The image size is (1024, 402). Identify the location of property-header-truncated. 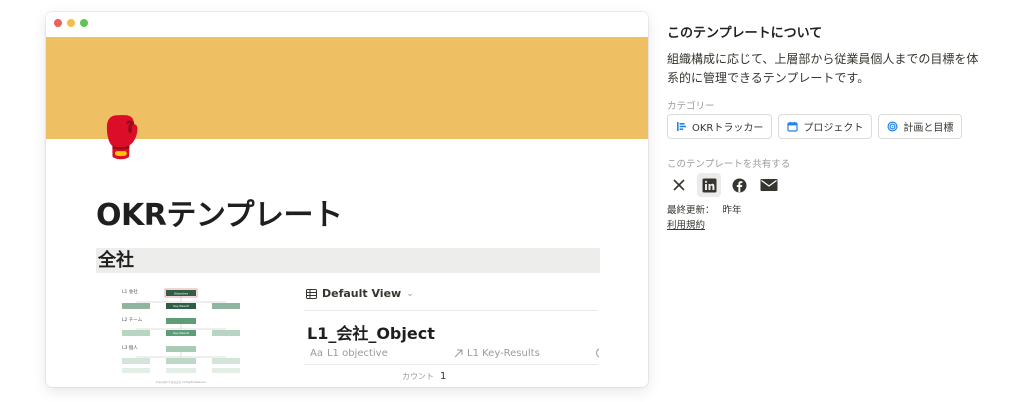
(597, 353).